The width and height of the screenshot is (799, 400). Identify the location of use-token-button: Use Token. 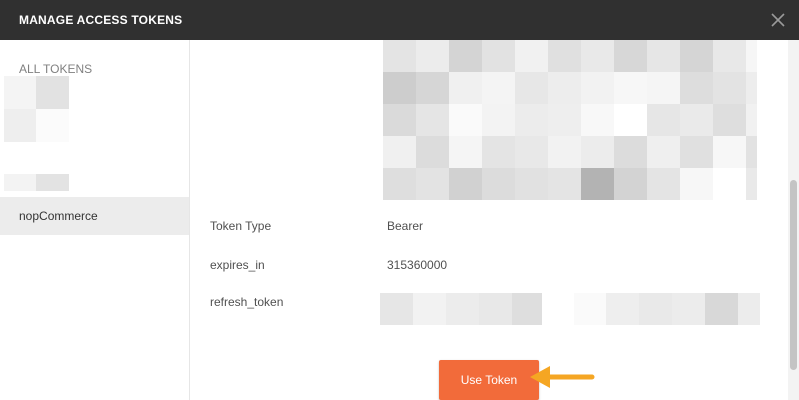
(489, 380).